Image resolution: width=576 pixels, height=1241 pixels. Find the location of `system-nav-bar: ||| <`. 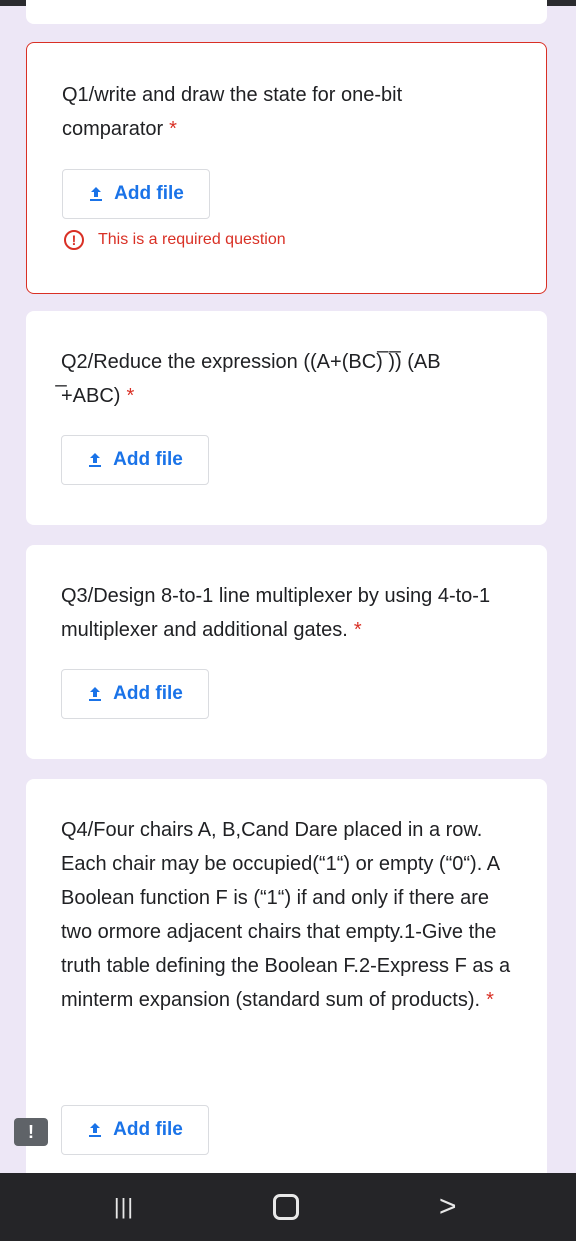

system-nav-bar: ||| < is located at coordinates (288, 1207).